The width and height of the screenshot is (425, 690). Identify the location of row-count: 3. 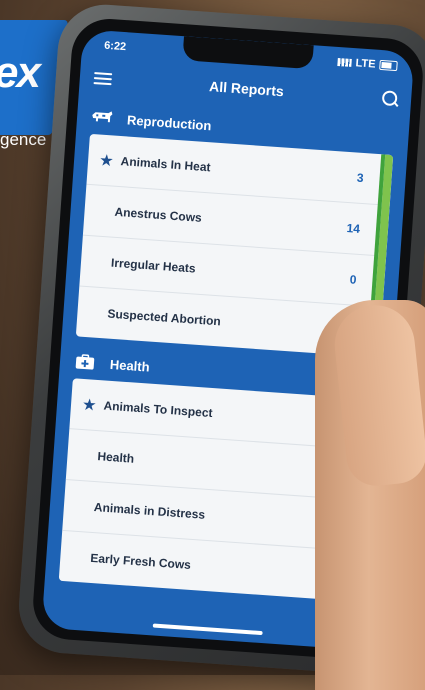
(360, 178).